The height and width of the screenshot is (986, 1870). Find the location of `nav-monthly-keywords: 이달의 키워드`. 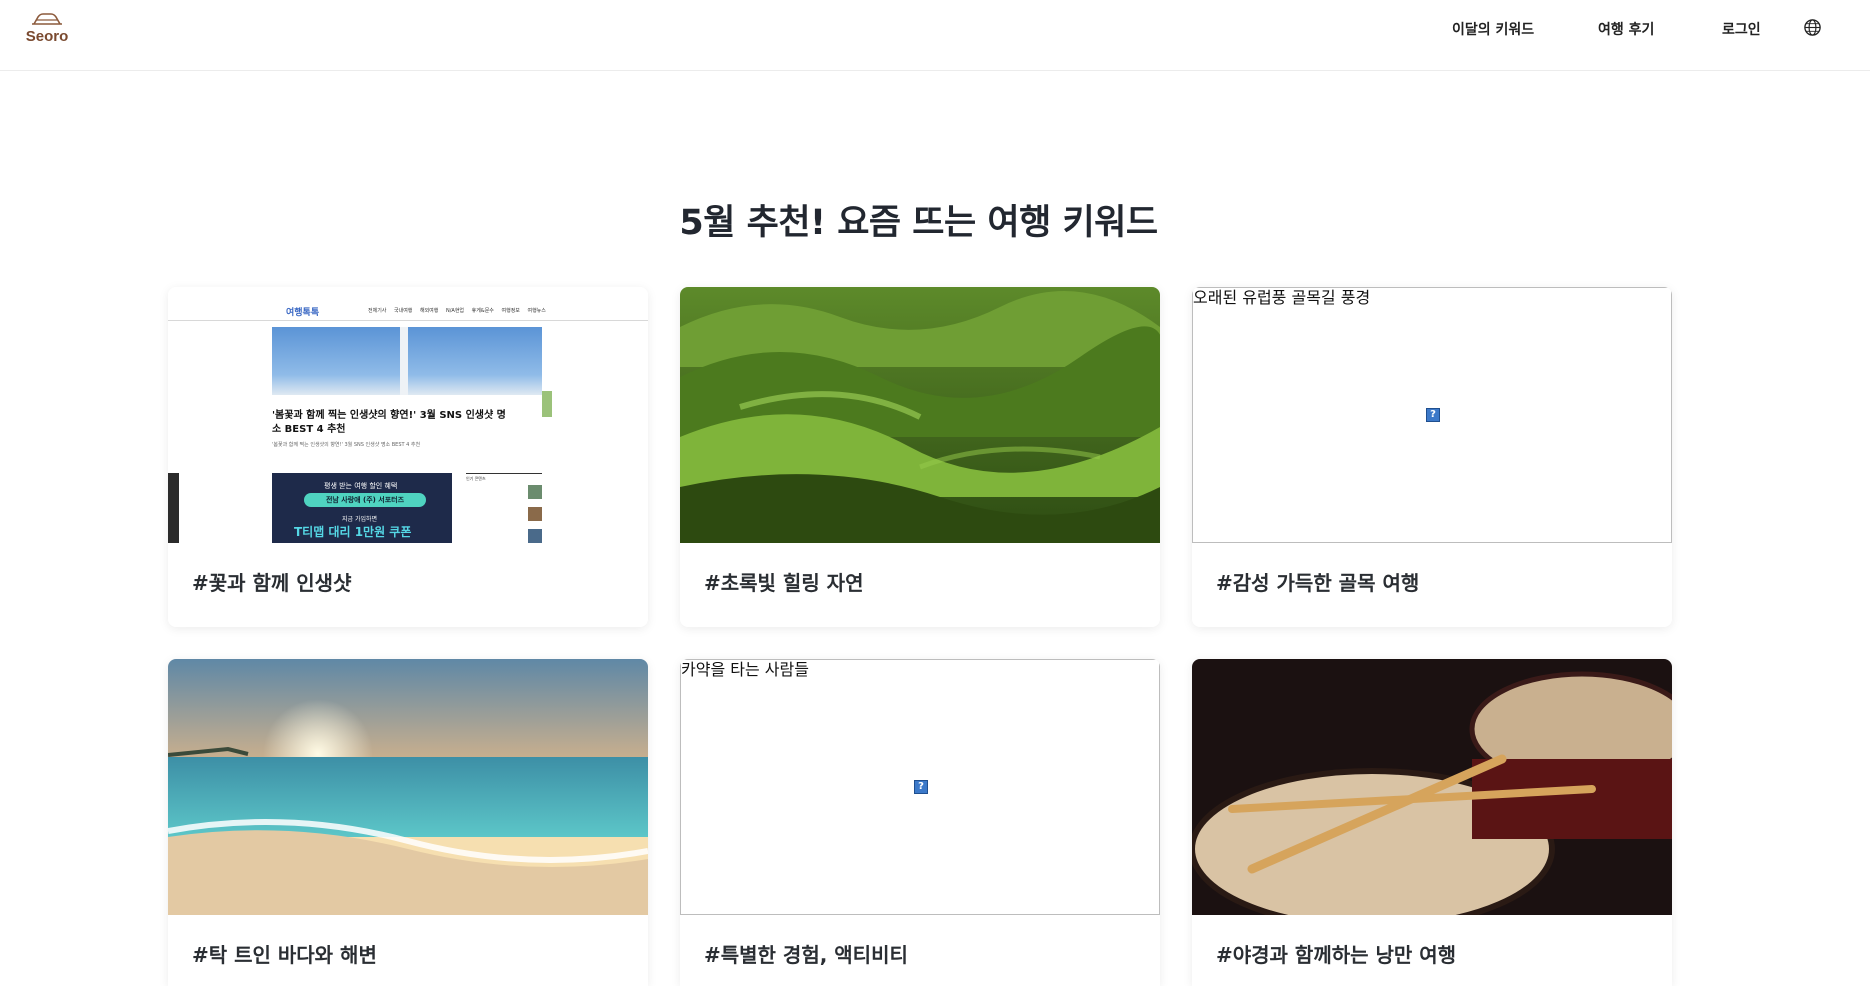

nav-monthly-keywords: 이달의 키워드 is located at coordinates (1493, 29).